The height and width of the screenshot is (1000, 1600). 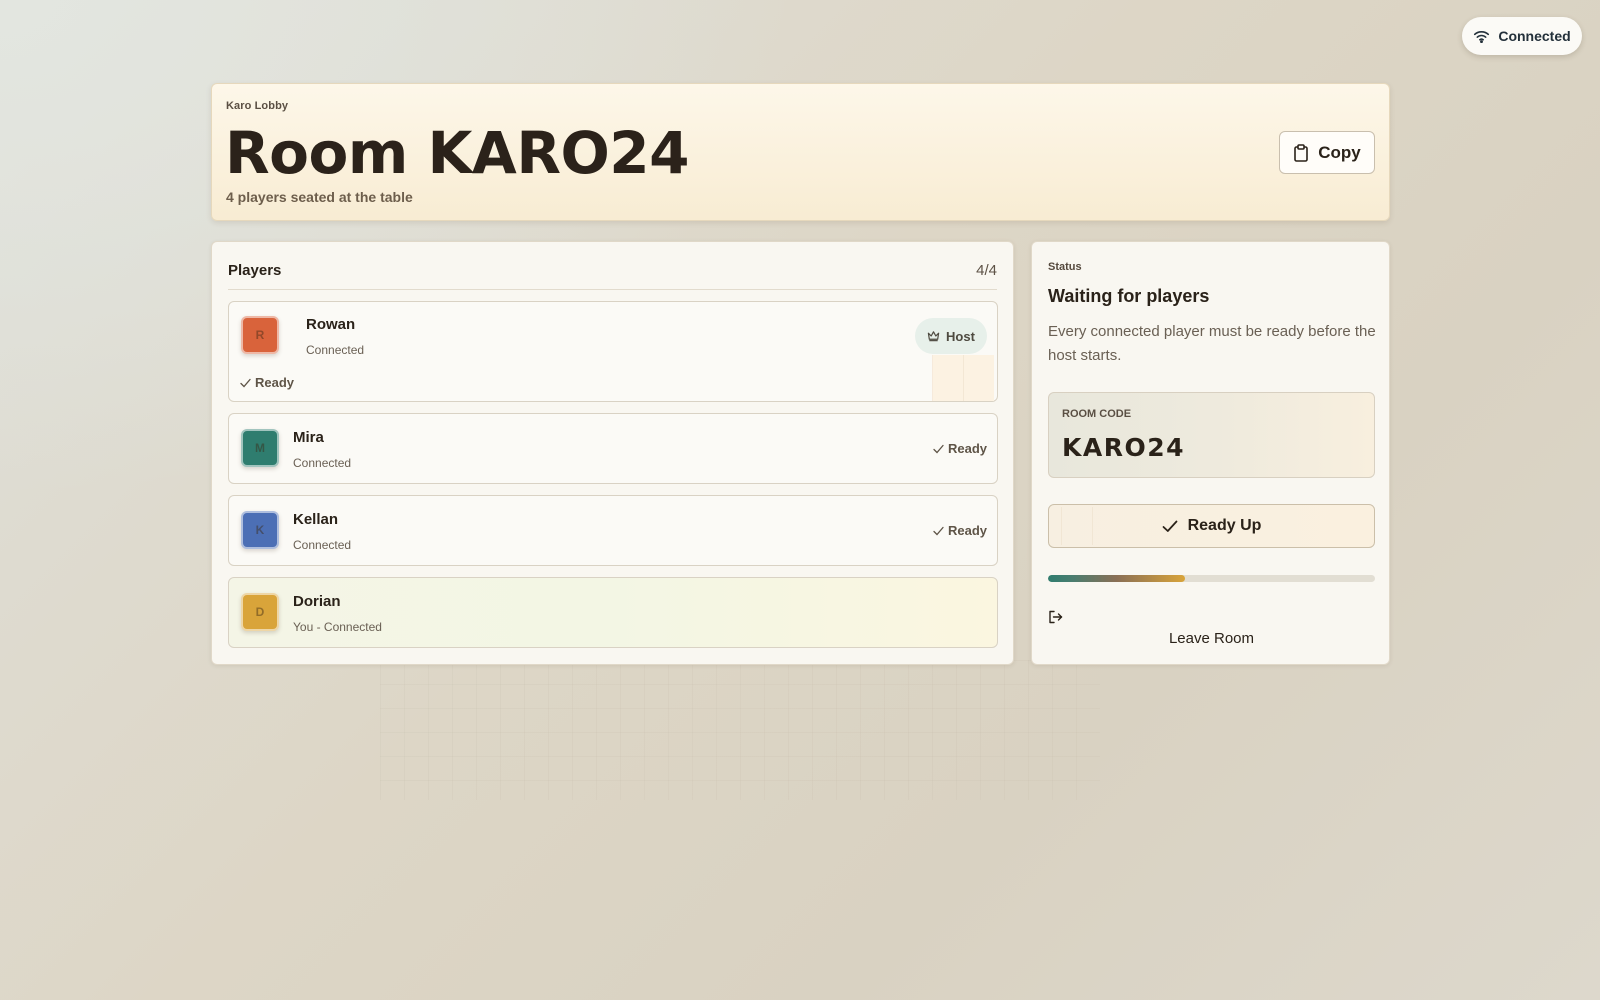 What do you see at coordinates (740, 730) in the screenshot?
I see `background-grid` at bounding box center [740, 730].